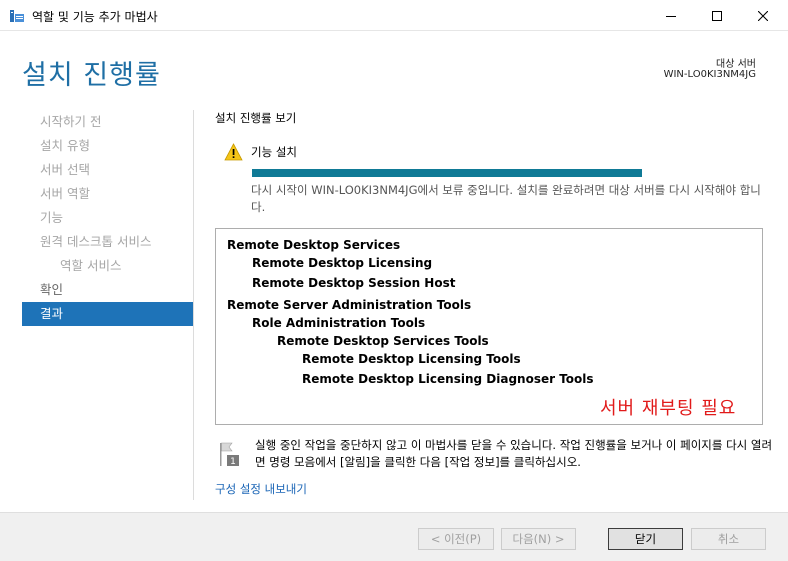  Describe the element at coordinates (91, 265) in the screenshot. I see `nav-item-role-services: 역할 서비스` at that location.